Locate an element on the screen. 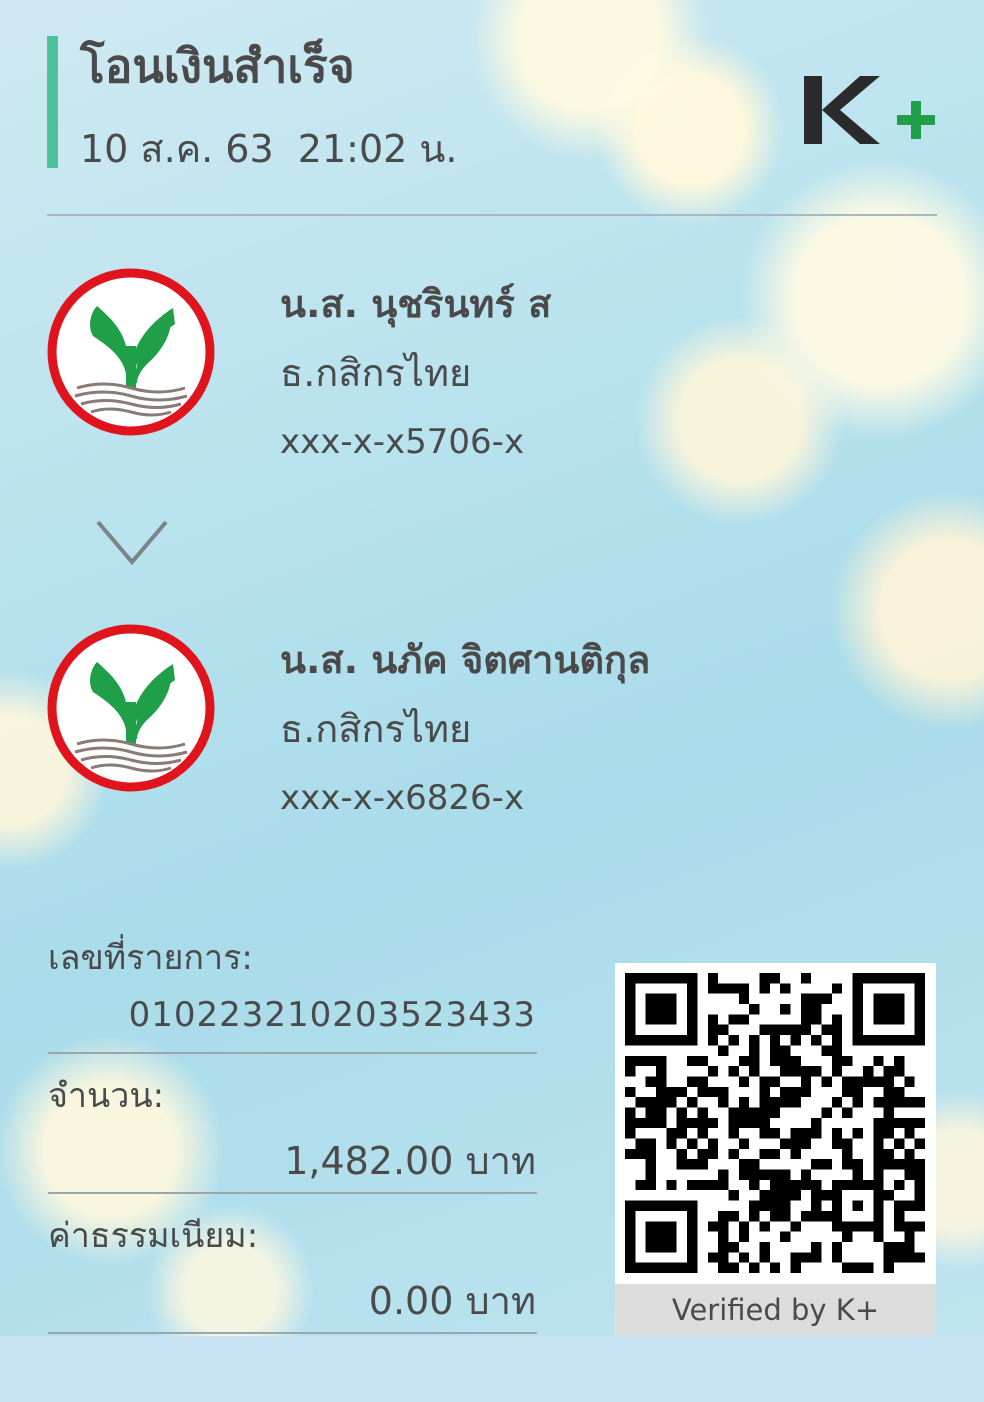 This screenshot has height=1402, width=984. sender-account: xxx-x-x5706-x is located at coordinates (402, 442).